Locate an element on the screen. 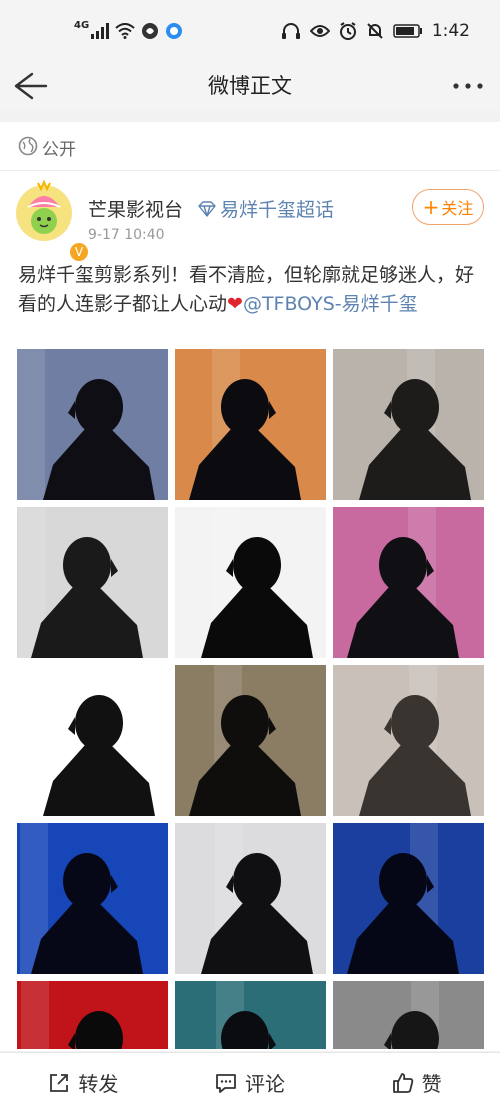 Image resolution: width=500 pixels, height=1112 pixels. vpn-icon is located at coordinates (150, 31).